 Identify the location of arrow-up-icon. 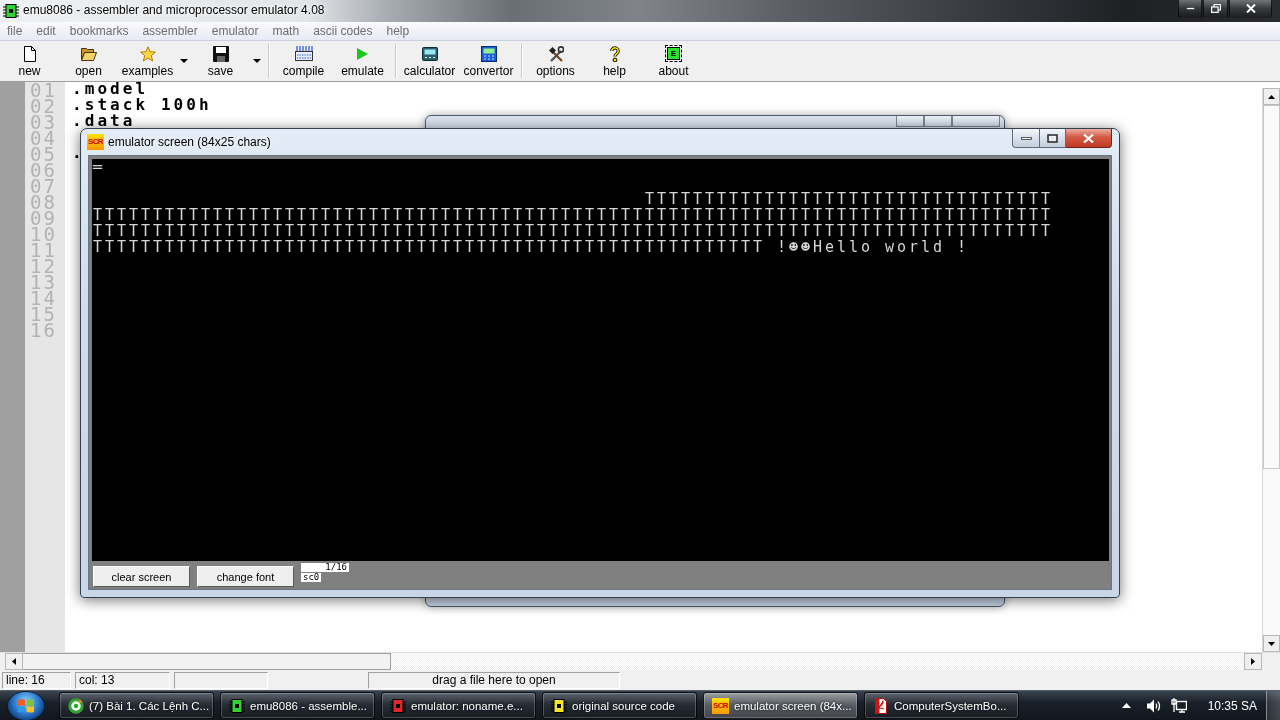
(1271, 96).